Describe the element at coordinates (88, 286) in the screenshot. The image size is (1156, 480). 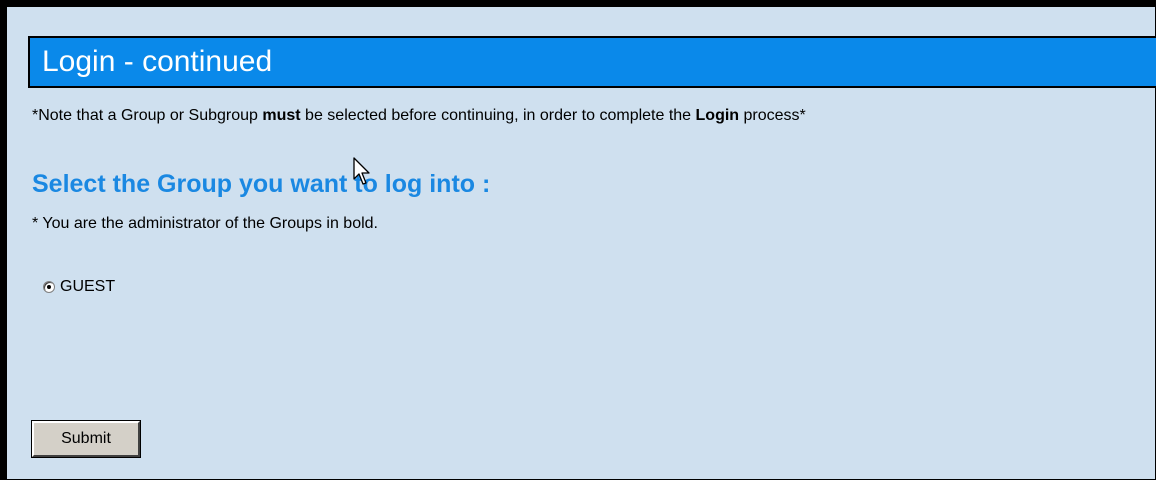
I see `group-option-label: GUEST` at that location.